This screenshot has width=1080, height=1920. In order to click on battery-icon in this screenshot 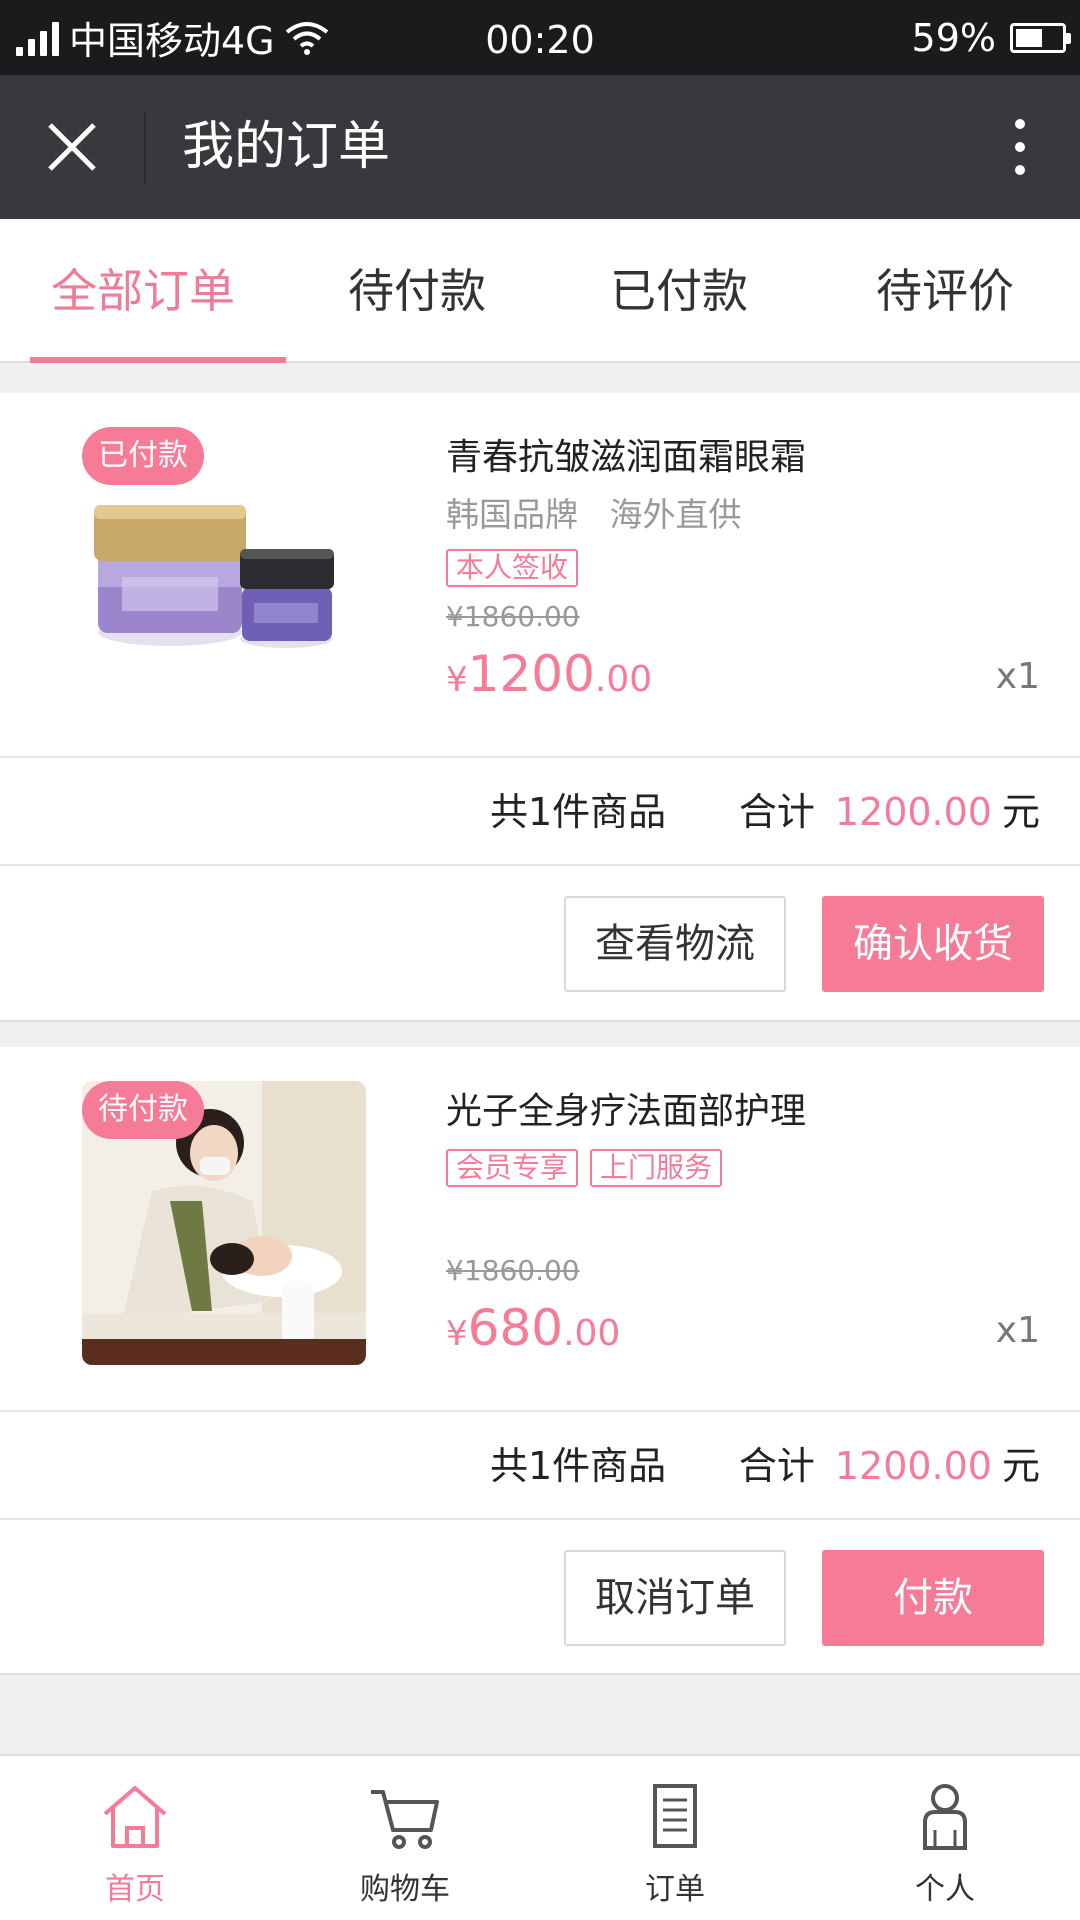, I will do `click(1040, 37)`.